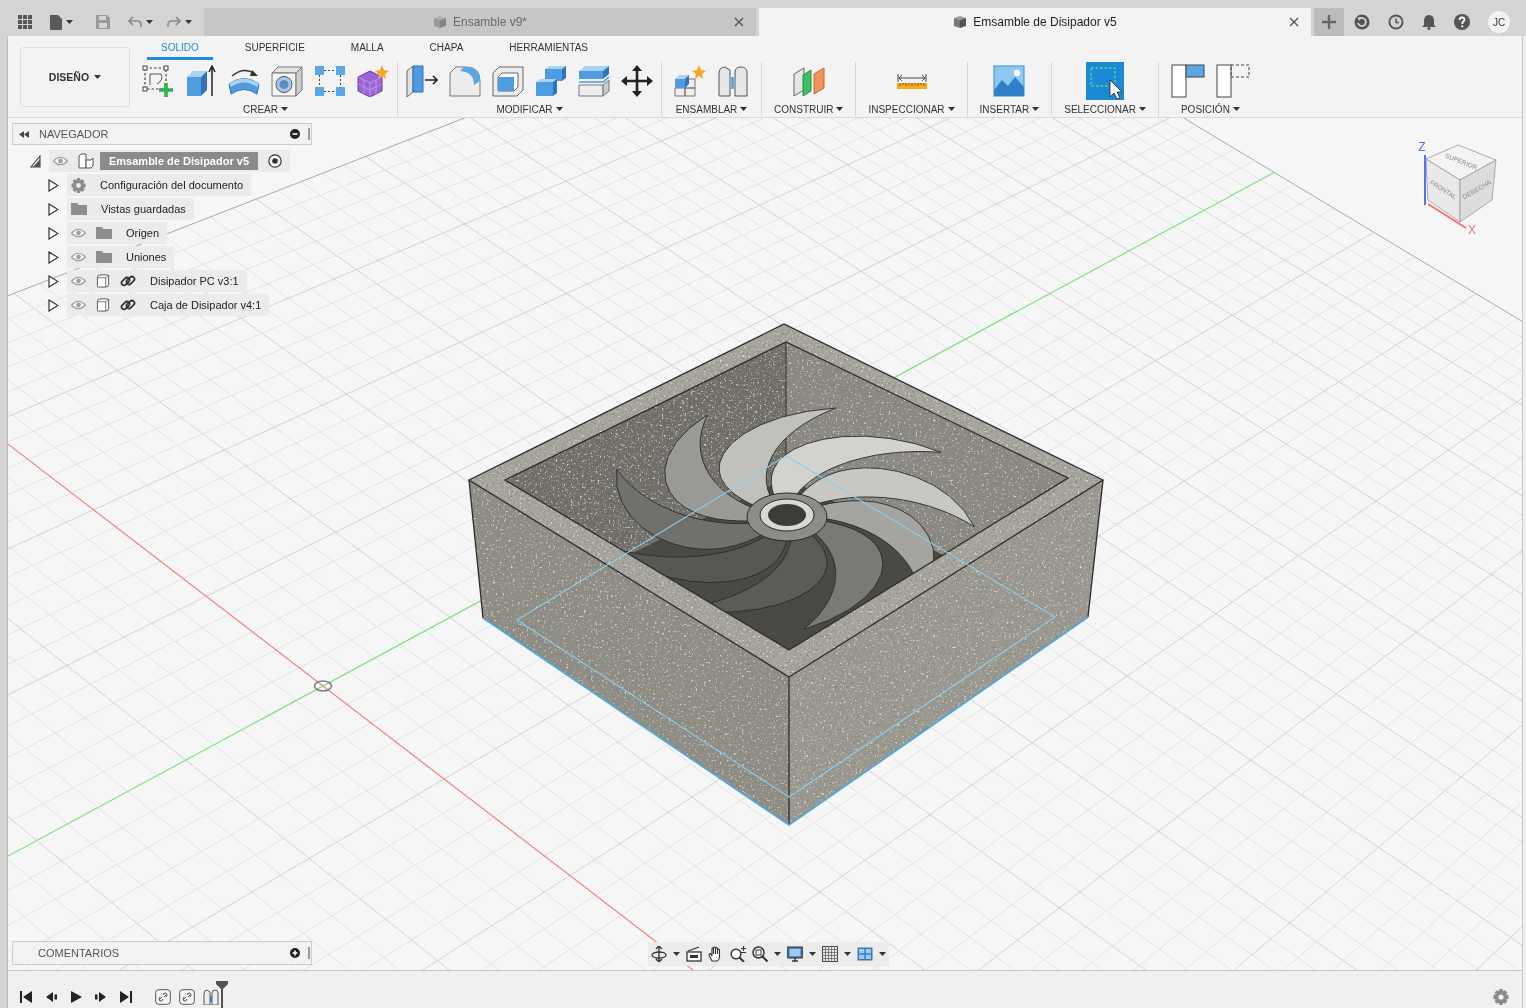  I want to click on cube-sparkle-icon, so click(373, 81).